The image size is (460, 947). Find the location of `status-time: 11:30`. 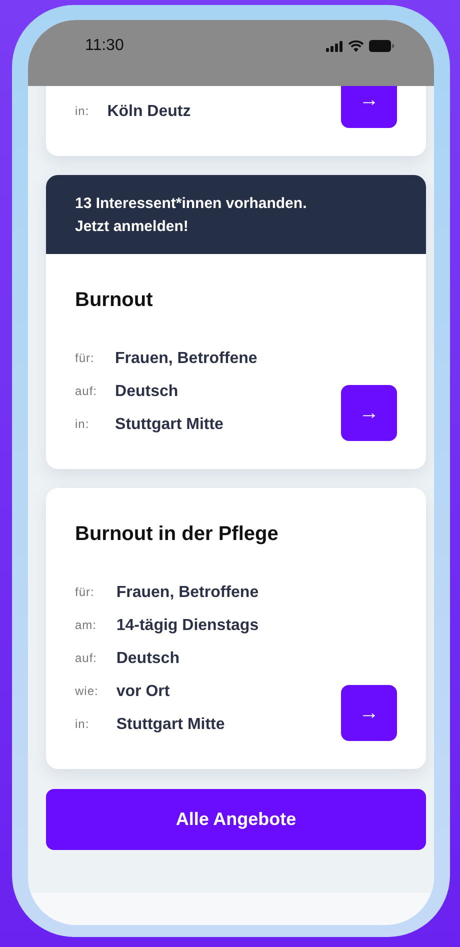

status-time: 11:30 is located at coordinates (104, 46).